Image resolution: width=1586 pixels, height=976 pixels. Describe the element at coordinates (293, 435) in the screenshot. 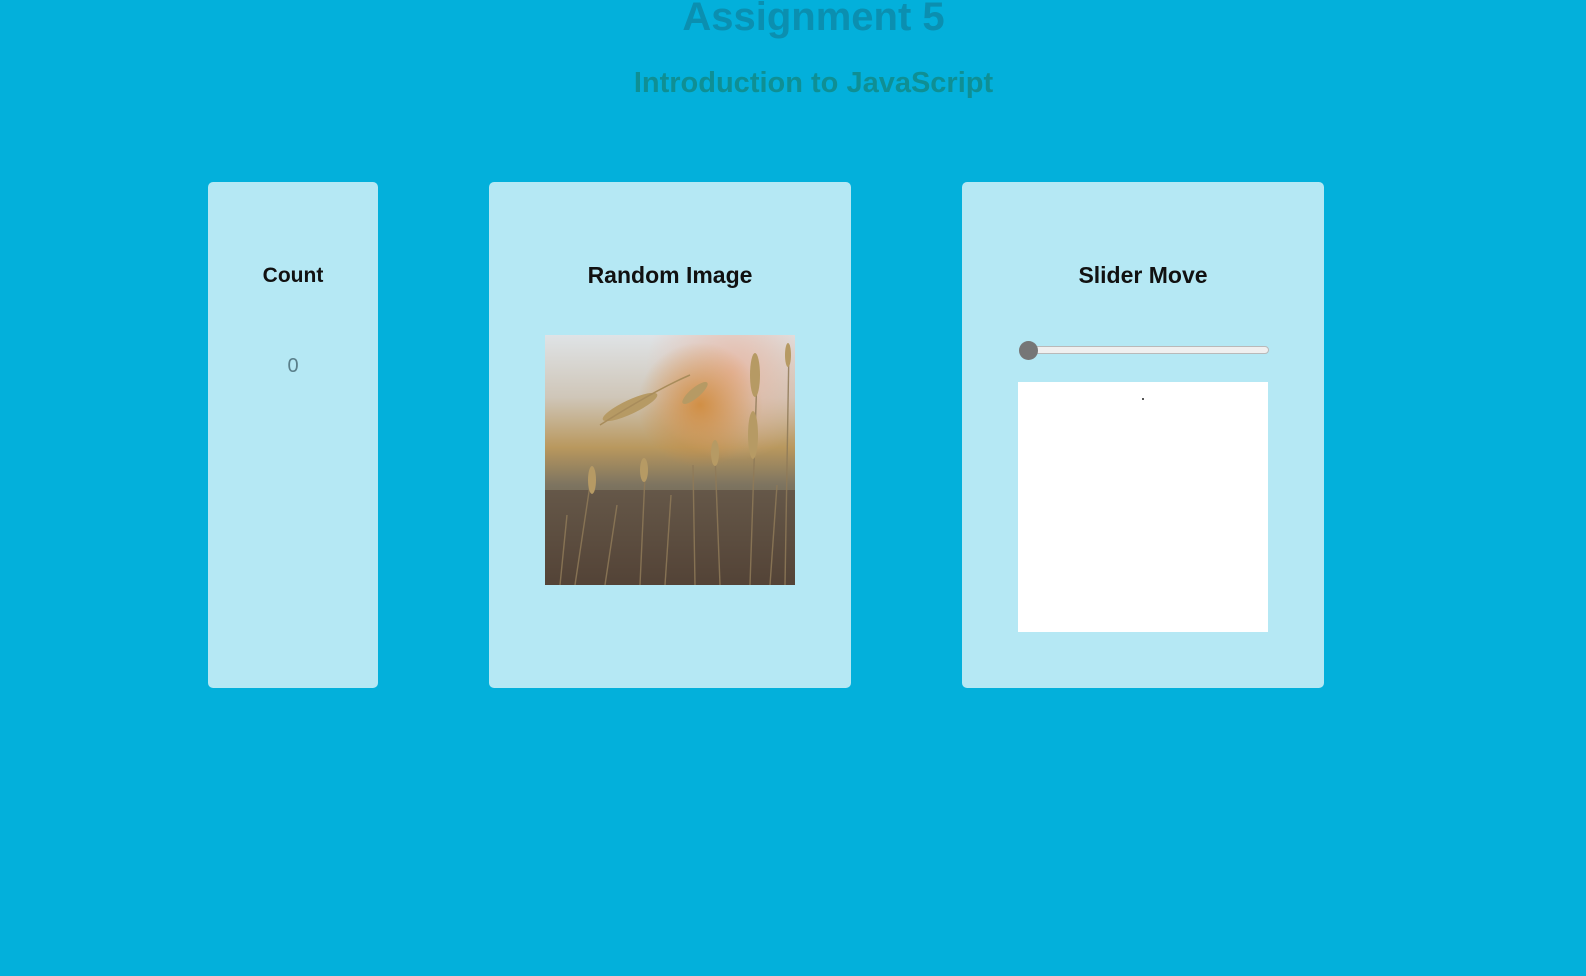

I see `count-card: Count 0` at that location.